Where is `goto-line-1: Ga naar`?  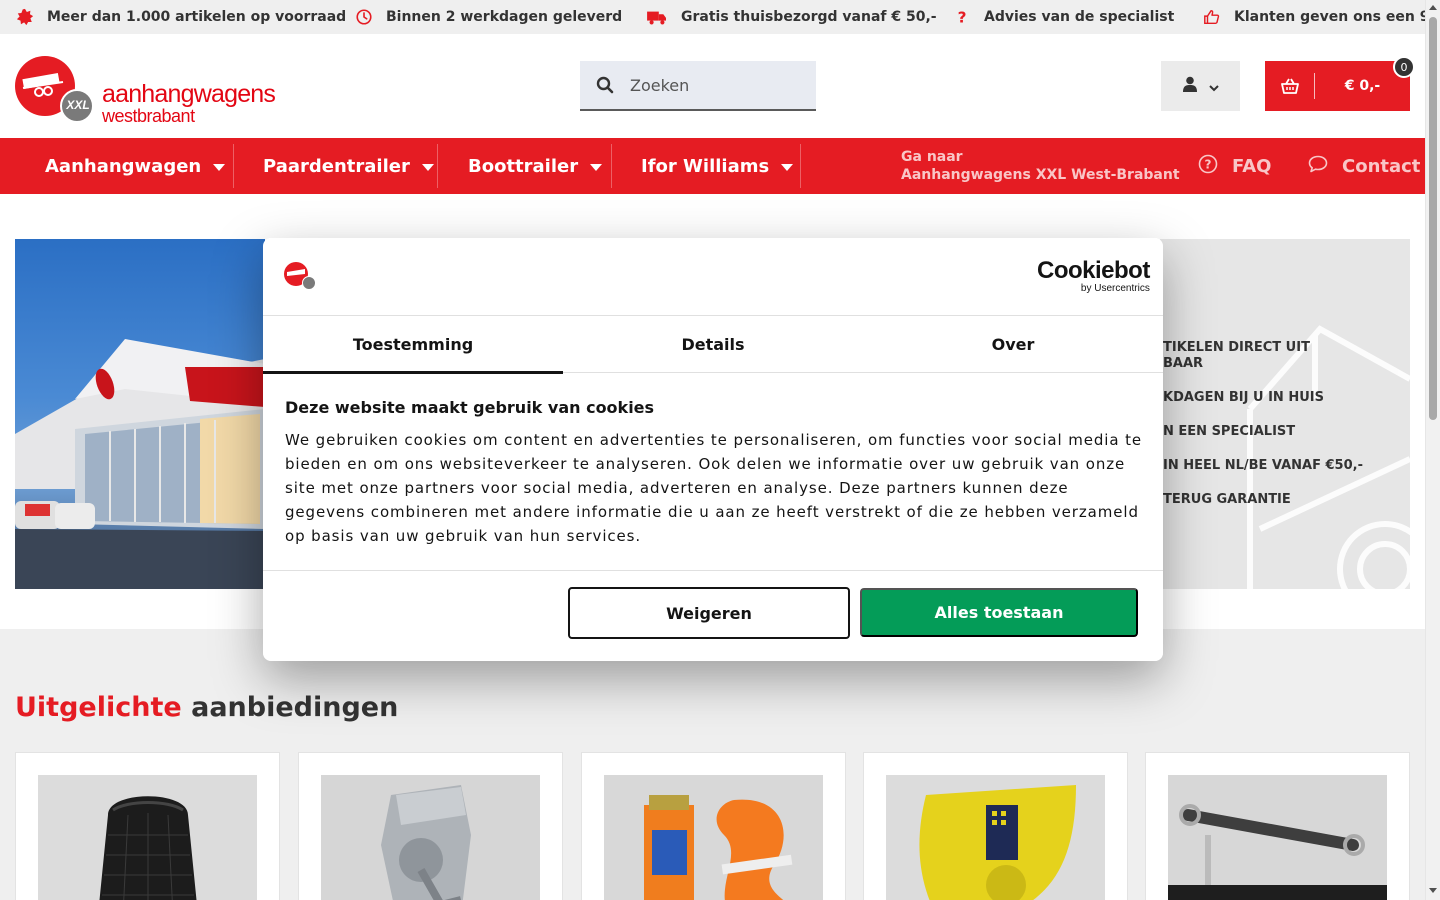
goto-line-1: Ga naar is located at coordinates (932, 157).